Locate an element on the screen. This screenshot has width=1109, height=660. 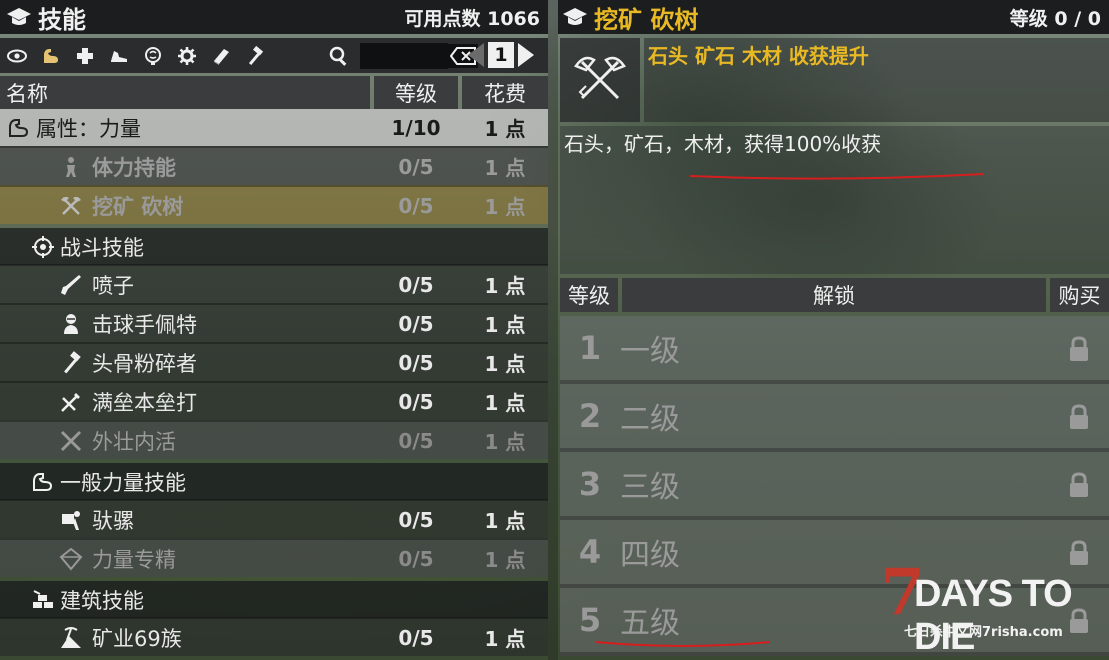
long-description-box: 石头，矿石，木材，获得100%收获 is located at coordinates (834, 200).